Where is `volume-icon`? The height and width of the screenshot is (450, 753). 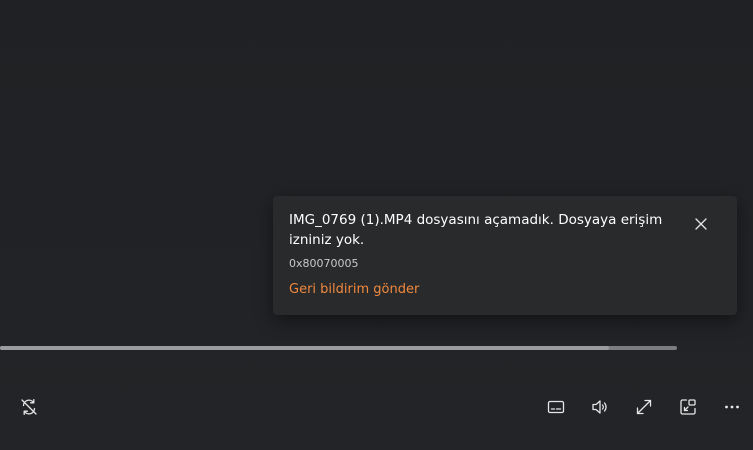 volume-icon is located at coordinates (599, 407).